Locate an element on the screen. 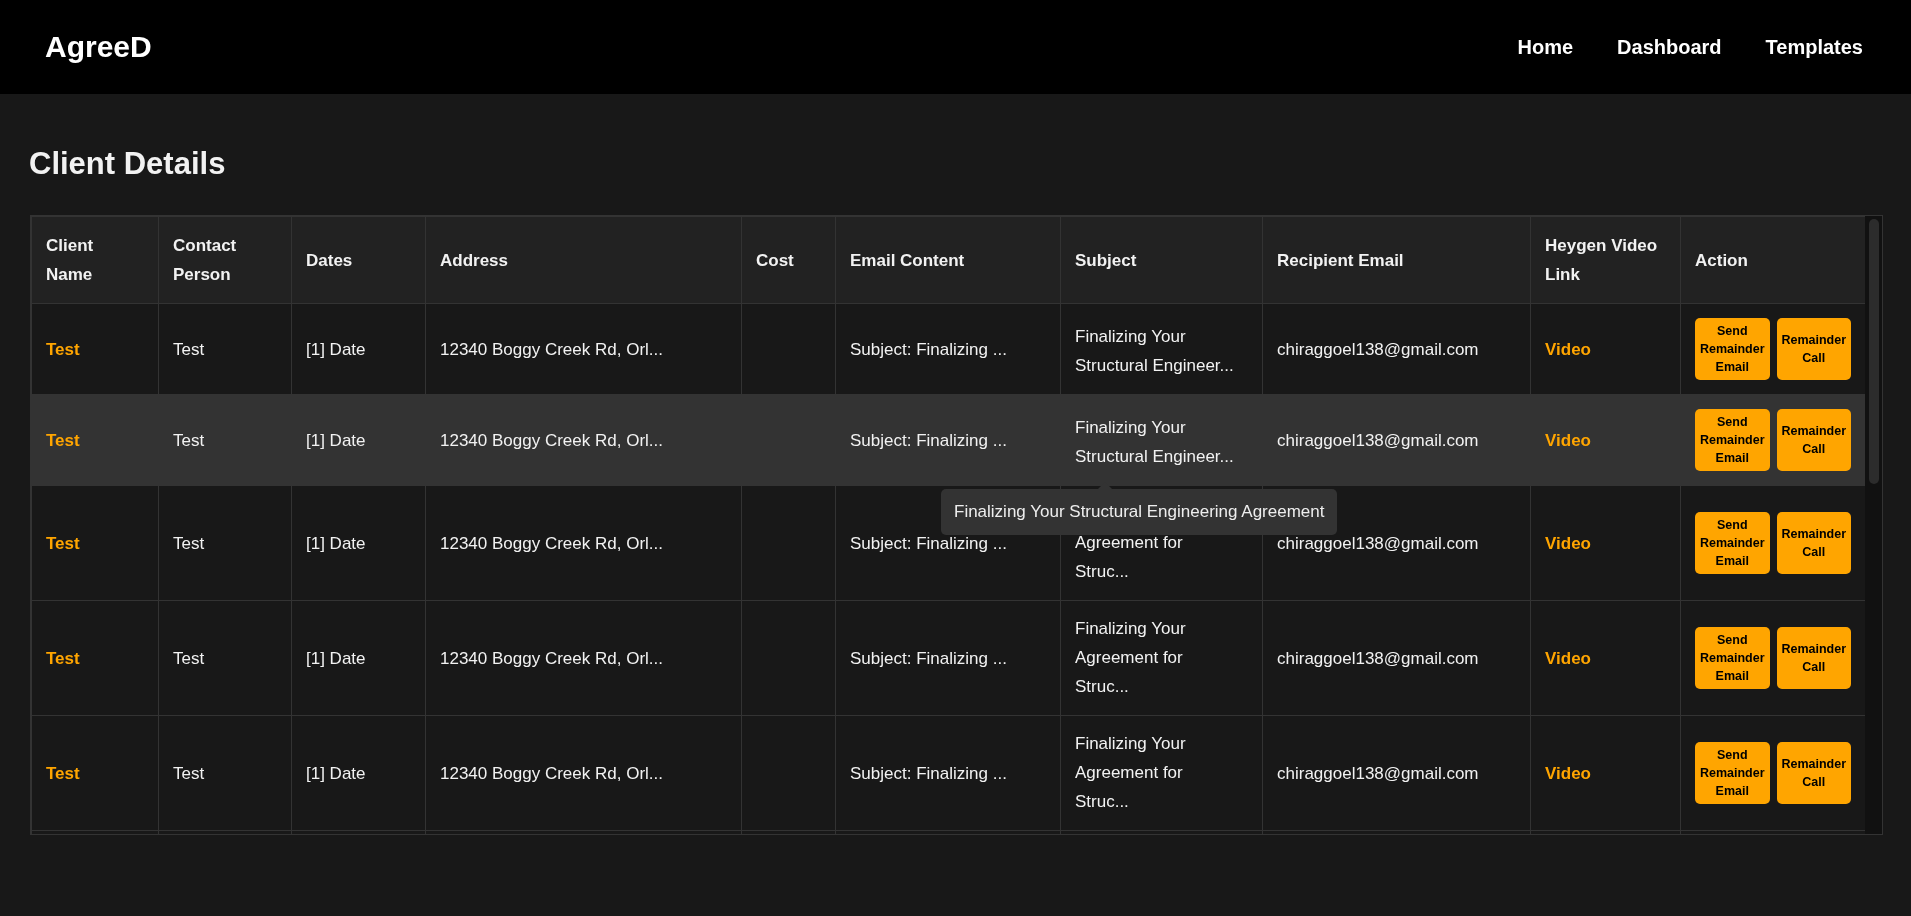 The height and width of the screenshot is (916, 1911). column-header: Recipient Email is located at coordinates (1396, 260).